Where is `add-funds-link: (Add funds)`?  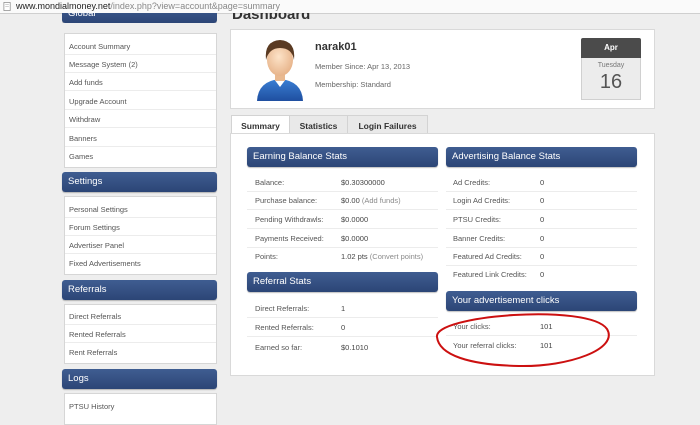
add-funds-link: (Add funds) is located at coordinates (381, 200).